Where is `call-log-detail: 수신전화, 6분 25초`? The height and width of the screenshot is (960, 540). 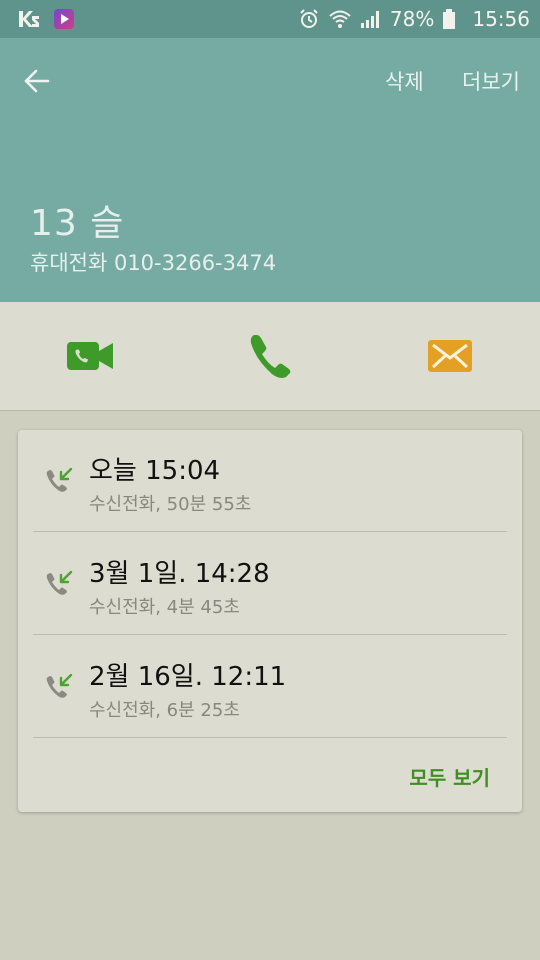
call-log-detail: 수신전화, 6분 25초 is located at coordinates (164, 710).